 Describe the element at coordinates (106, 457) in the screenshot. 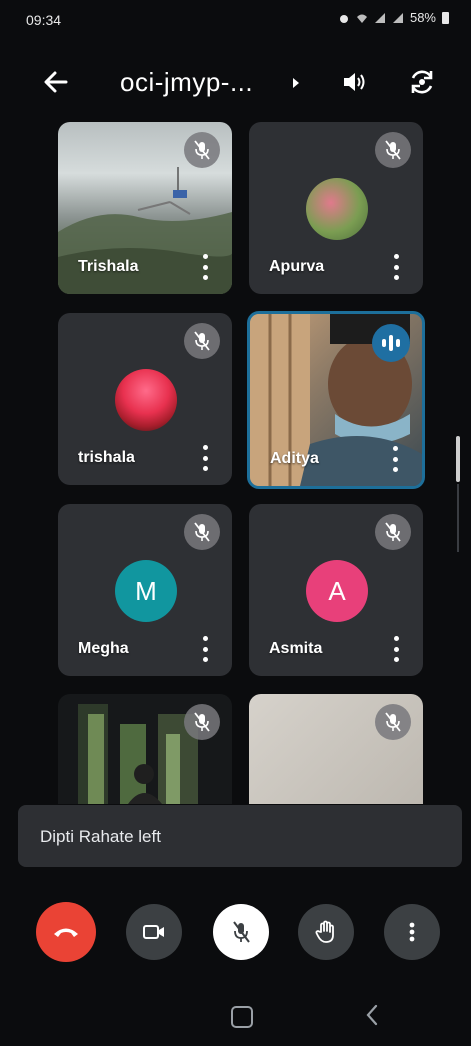

I see `participant-name: trishala` at that location.